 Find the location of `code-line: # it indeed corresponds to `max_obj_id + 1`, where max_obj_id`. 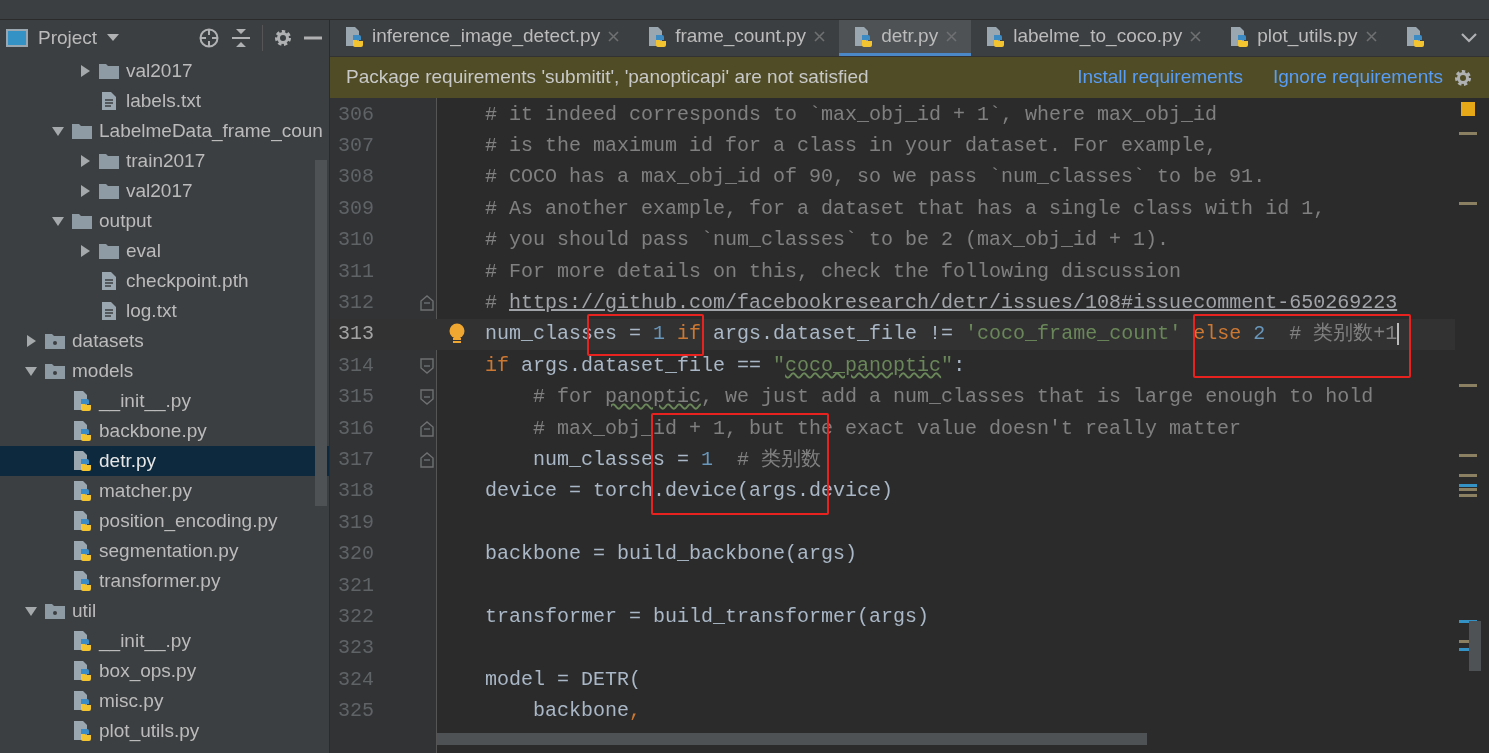

code-line: # it indeed corresponds to `max_obj_id + 1`, where max_obj_id is located at coordinates (851, 114).